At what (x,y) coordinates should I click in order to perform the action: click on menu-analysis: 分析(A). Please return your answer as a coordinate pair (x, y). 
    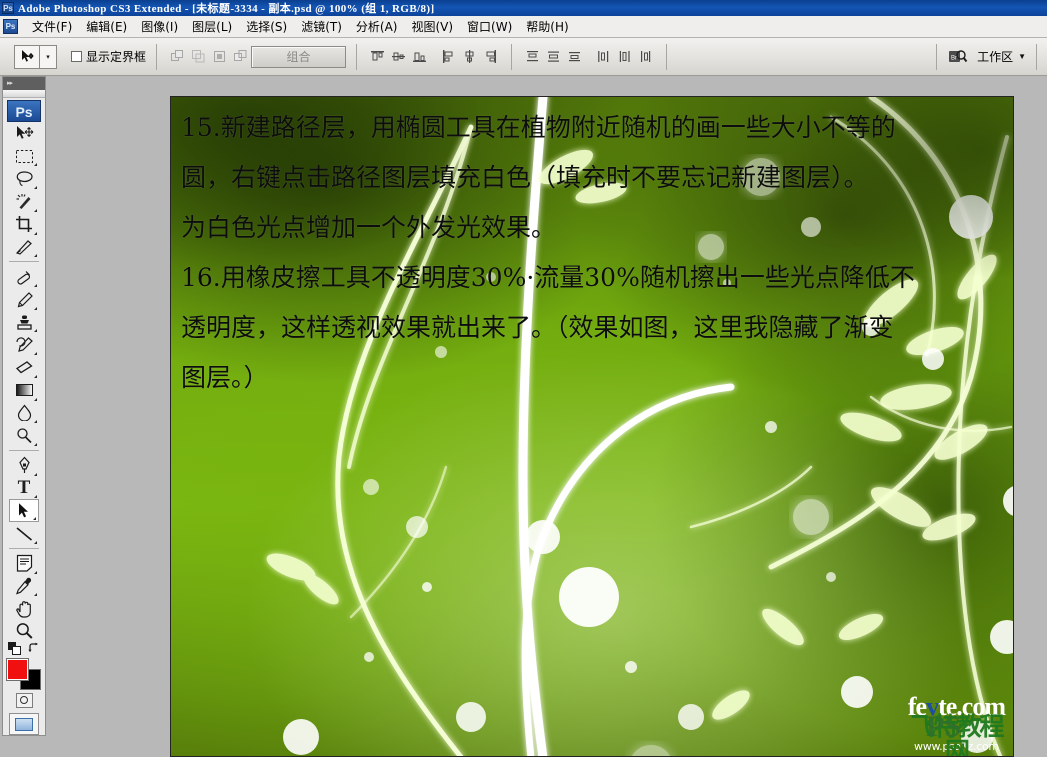
    Looking at the image, I should click on (377, 26).